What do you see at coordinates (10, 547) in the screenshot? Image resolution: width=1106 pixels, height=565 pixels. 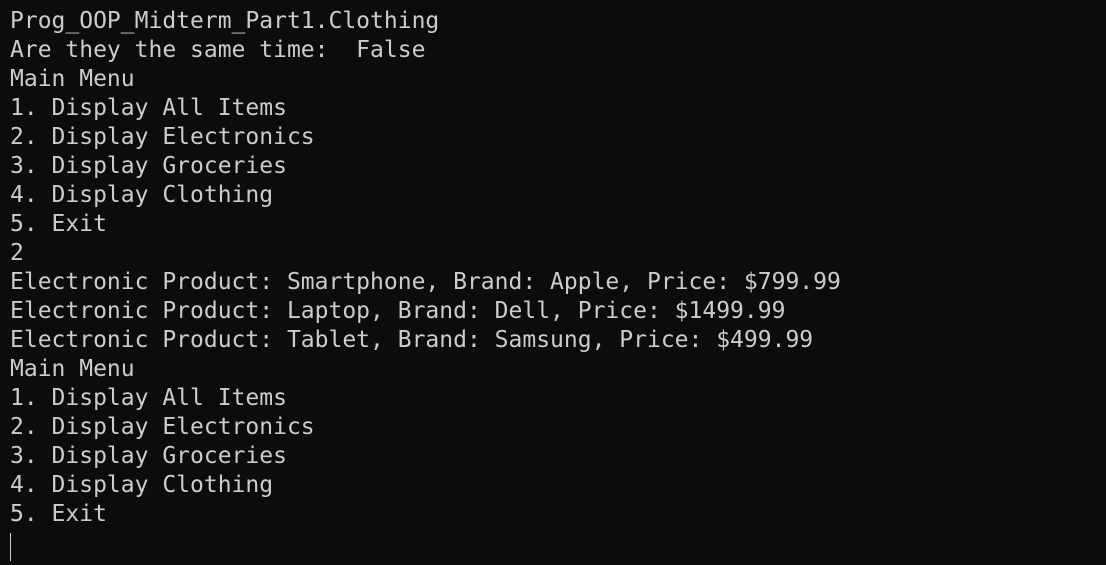 I see `text-cursor` at bounding box center [10, 547].